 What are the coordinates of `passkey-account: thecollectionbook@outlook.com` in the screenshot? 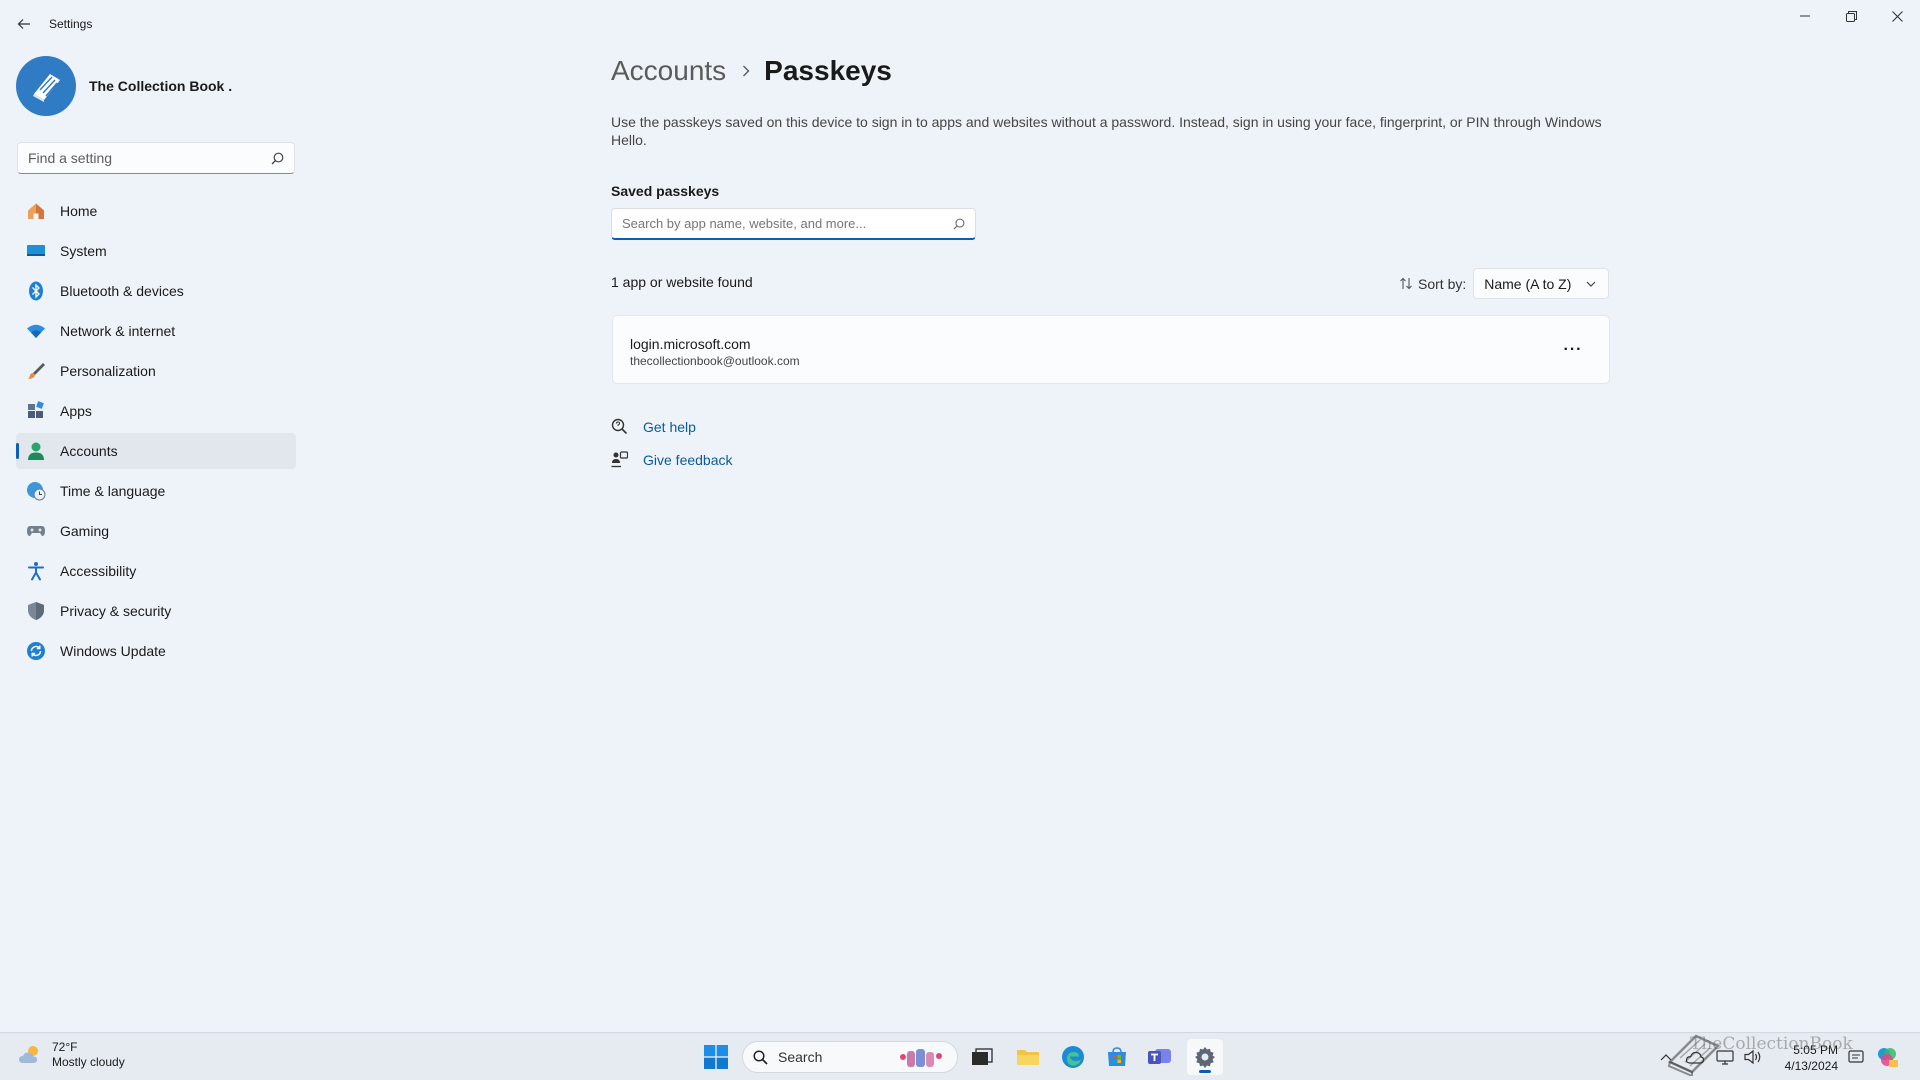 It's located at (715, 361).